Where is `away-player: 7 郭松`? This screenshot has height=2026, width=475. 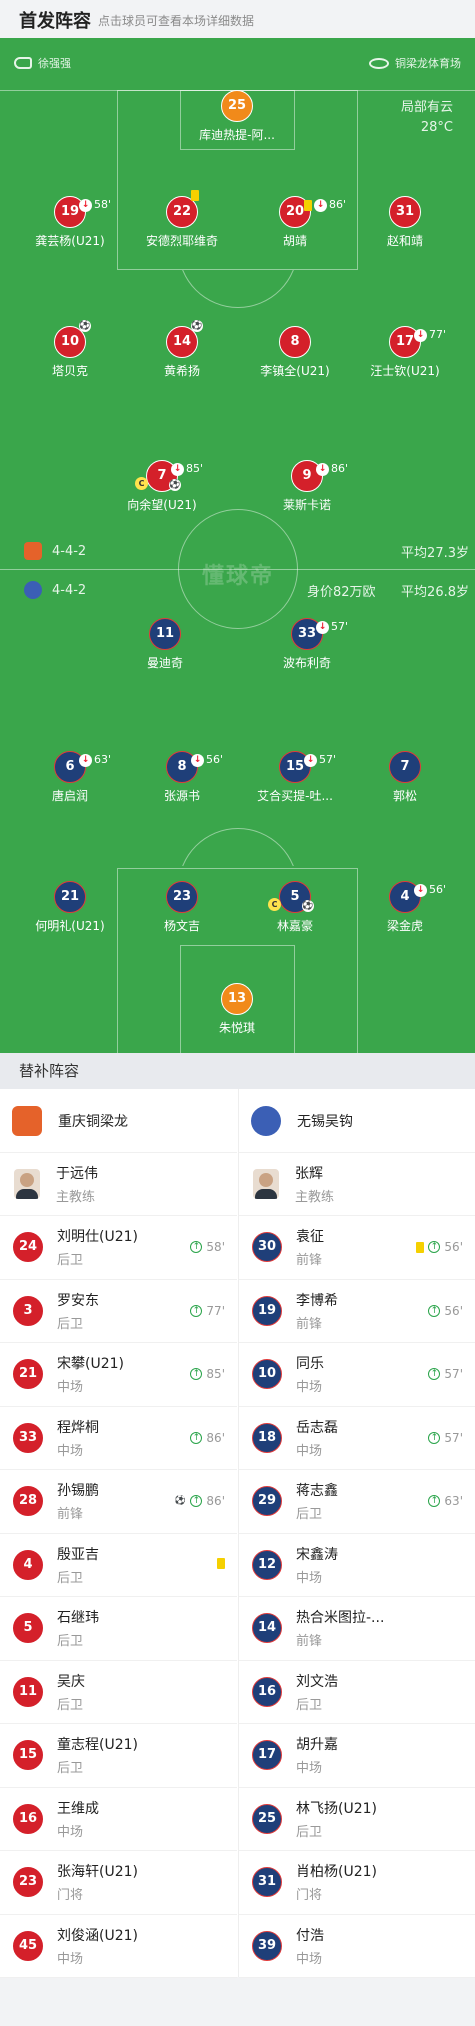 away-player: 7 郭松 is located at coordinates (405, 777).